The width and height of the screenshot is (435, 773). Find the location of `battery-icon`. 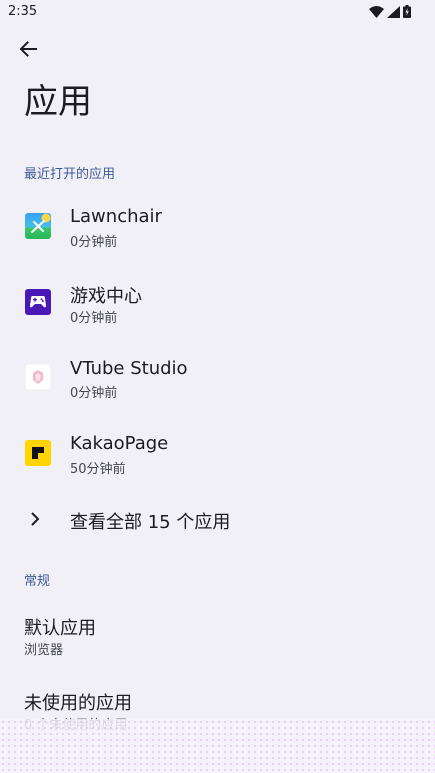

battery-icon is located at coordinates (407, 12).